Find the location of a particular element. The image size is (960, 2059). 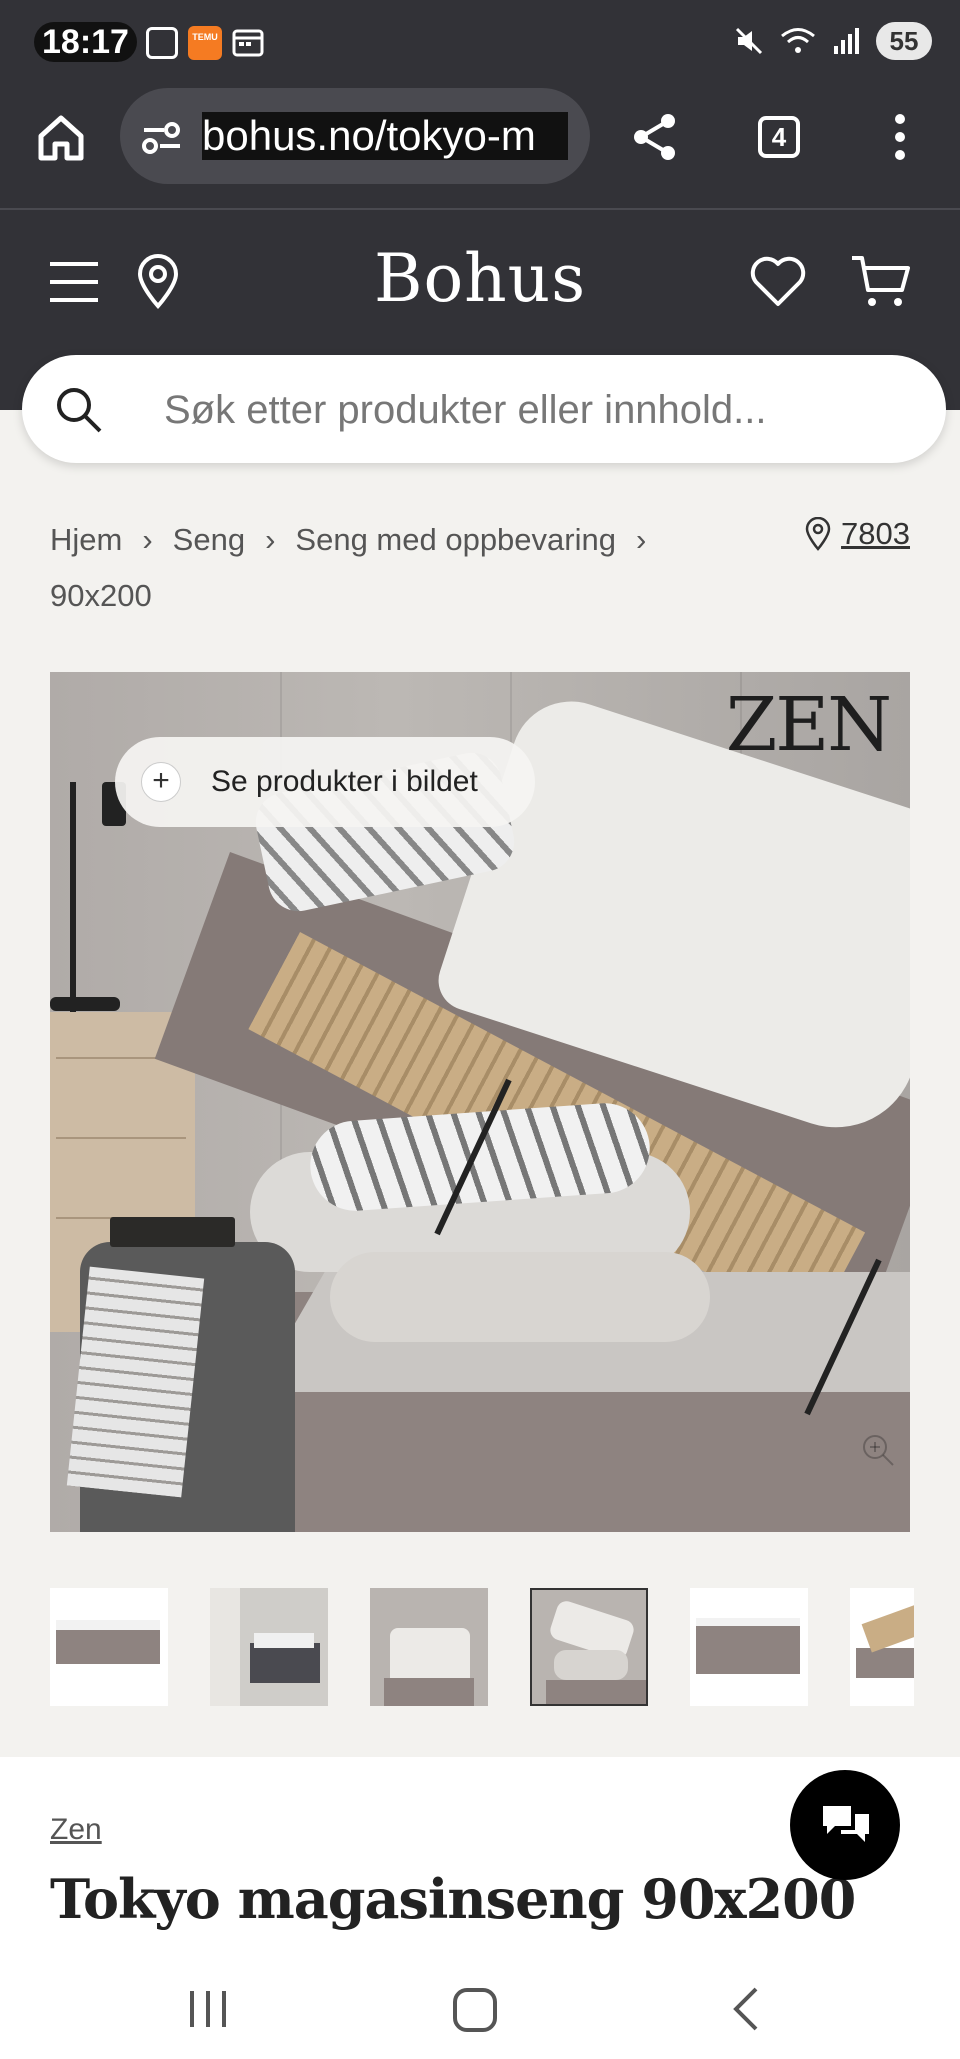

store-code: 7803 is located at coordinates (875, 534).